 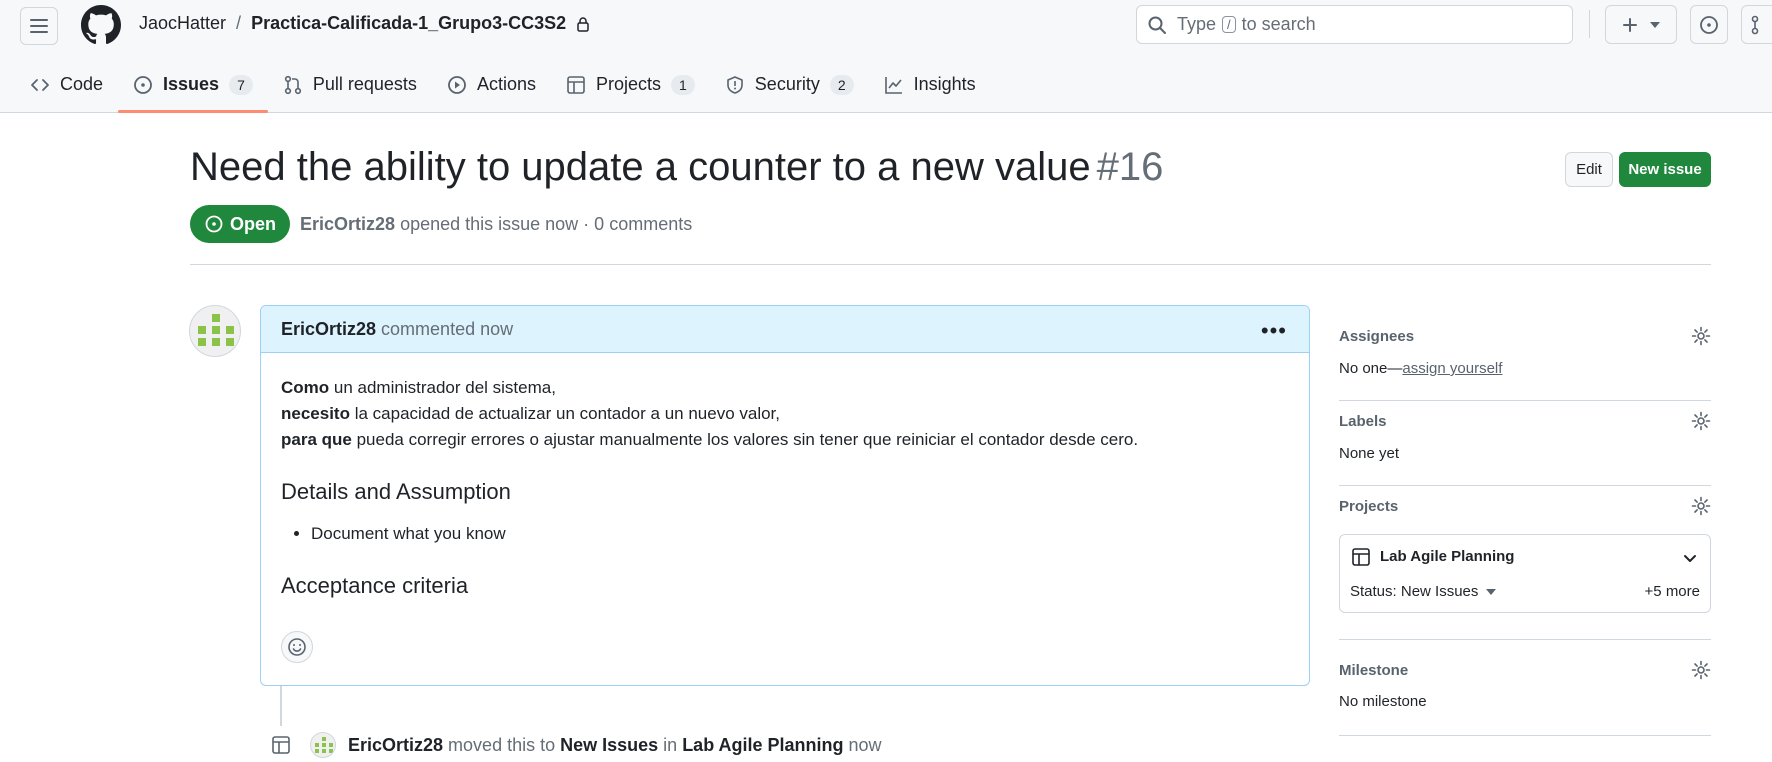 What do you see at coordinates (1278, 24) in the screenshot?
I see `search-placeholder-after: to search` at bounding box center [1278, 24].